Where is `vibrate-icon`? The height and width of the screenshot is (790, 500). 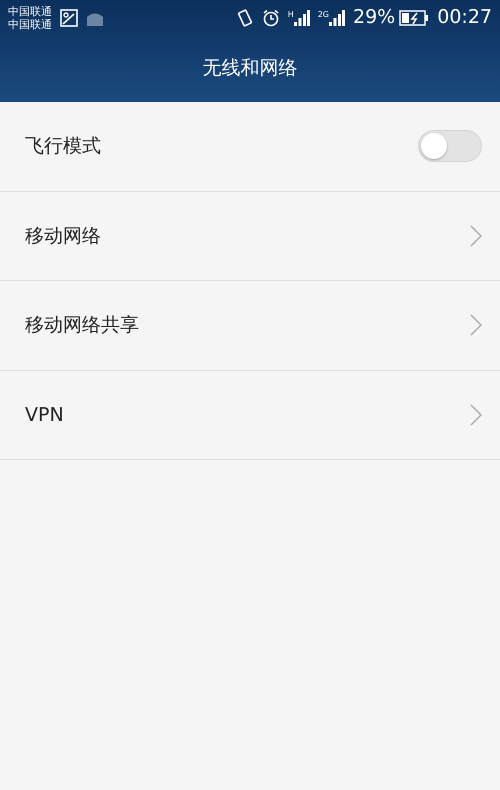 vibrate-icon is located at coordinates (245, 18).